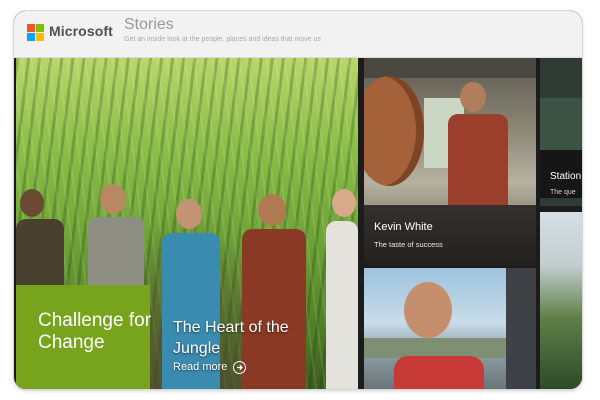  Describe the element at coordinates (149, 25) in the screenshot. I see `page-title: Stories` at that location.